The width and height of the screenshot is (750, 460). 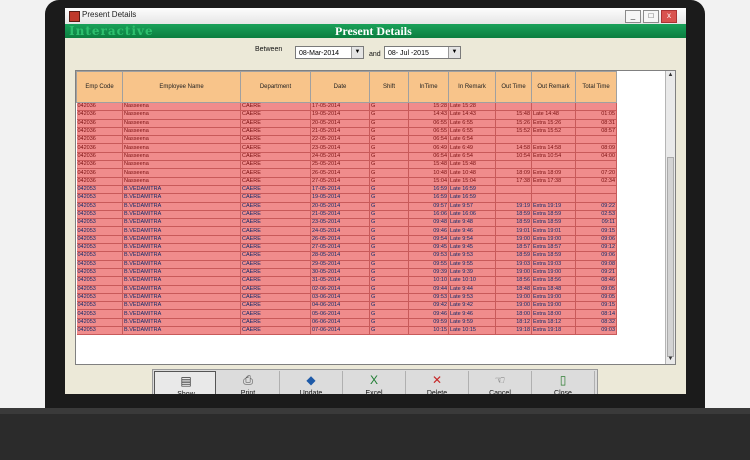 What do you see at coordinates (563, 382) in the screenshot?
I see `close-button: ▯ Close` at bounding box center [563, 382].